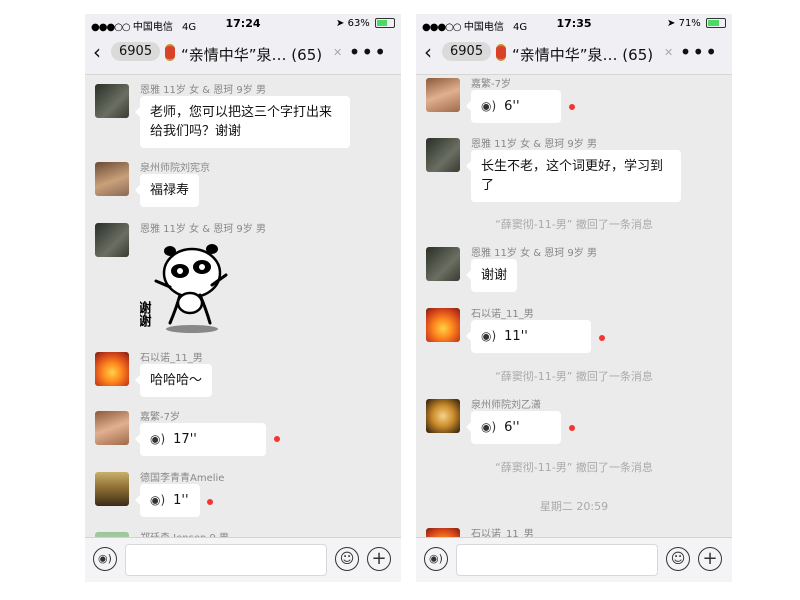  I want to click on sender-name: 泉州师院刘乙潇, so click(506, 405).